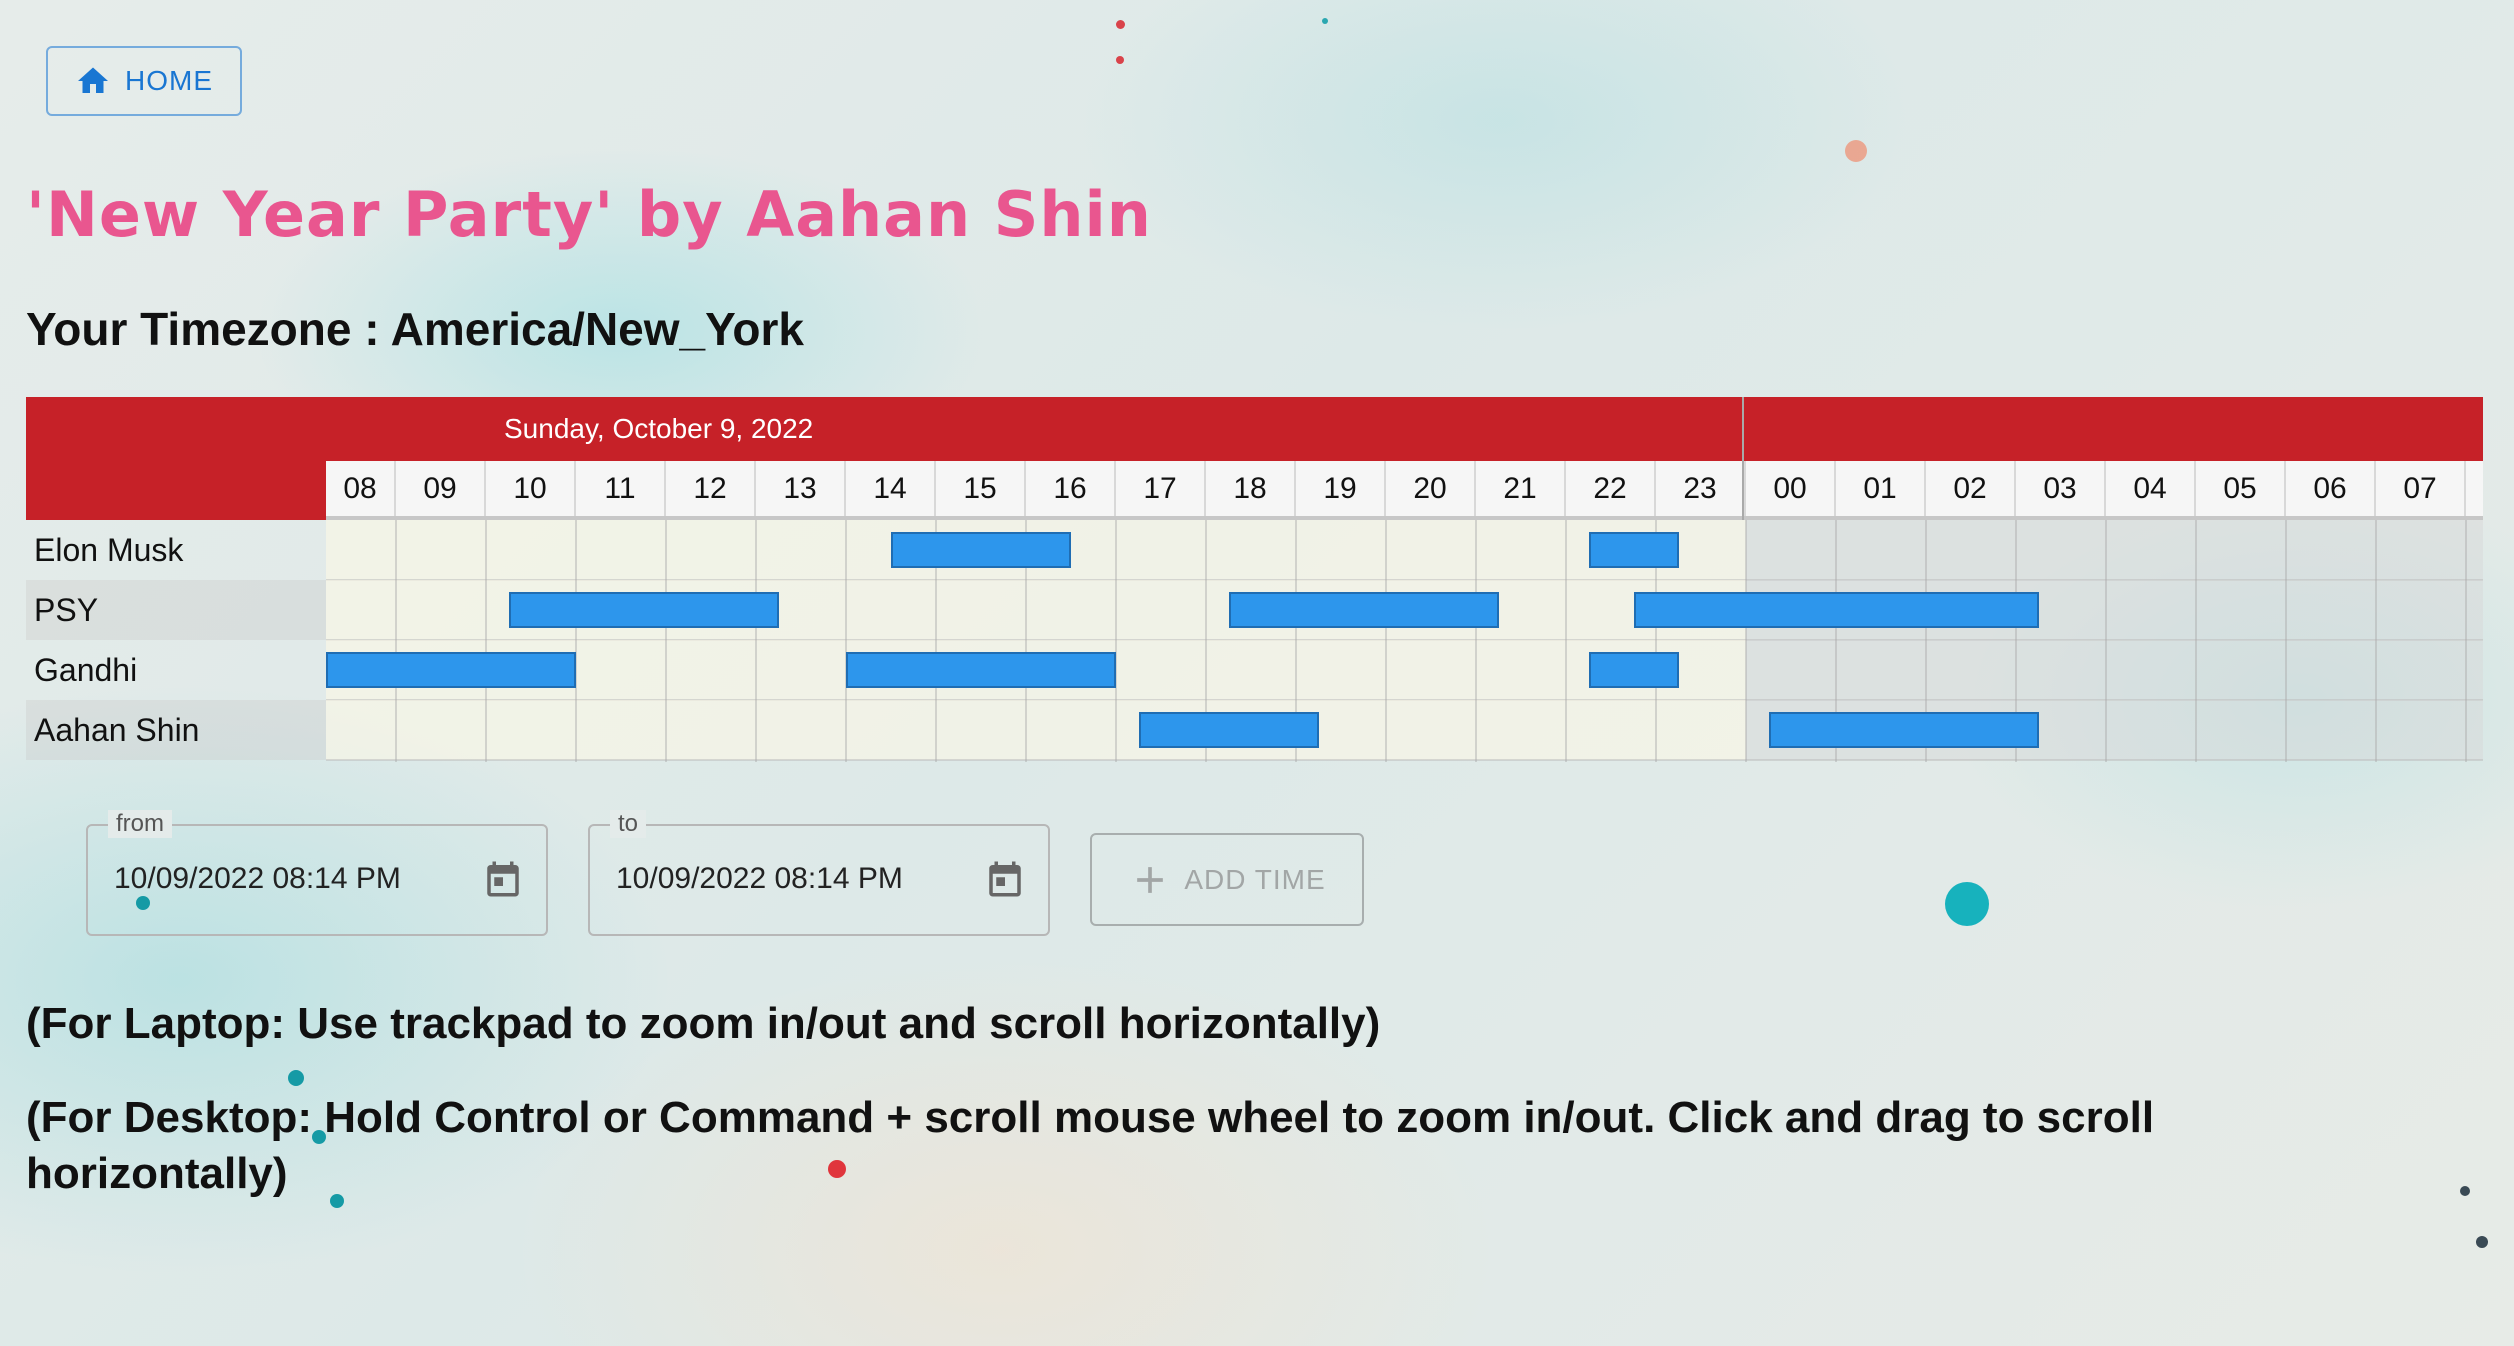 The width and height of the screenshot is (2514, 1346). I want to click on timezone-label: Your Timezone : America/New_York, so click(415, 329).